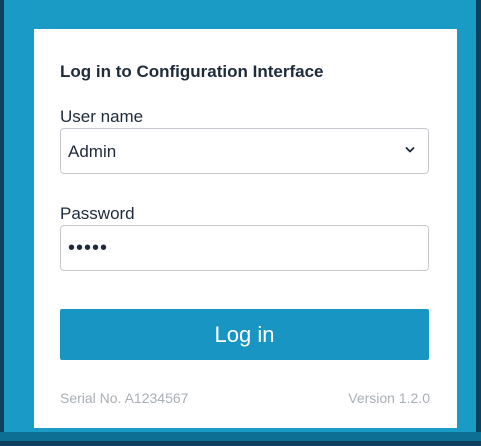 The image size is (481, 446). What do you see at coordinates (97, 213) in the screenshot?
I see `password-label: Password` at bounding box center [97, 213].